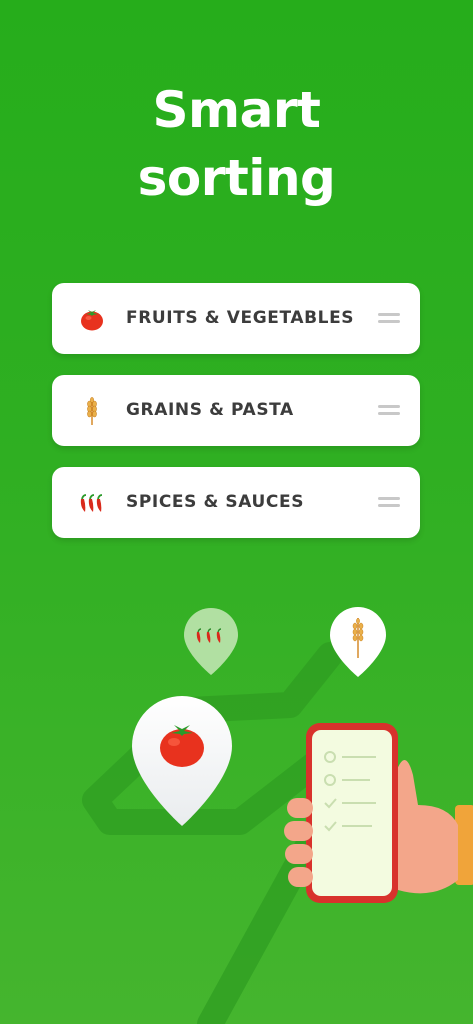 This screenshot has width=473, height=1024. What do you see at coordinates (91, 503) in the screenshot?
I see `chili-peppers-icon` at bounding box center [91, 503].